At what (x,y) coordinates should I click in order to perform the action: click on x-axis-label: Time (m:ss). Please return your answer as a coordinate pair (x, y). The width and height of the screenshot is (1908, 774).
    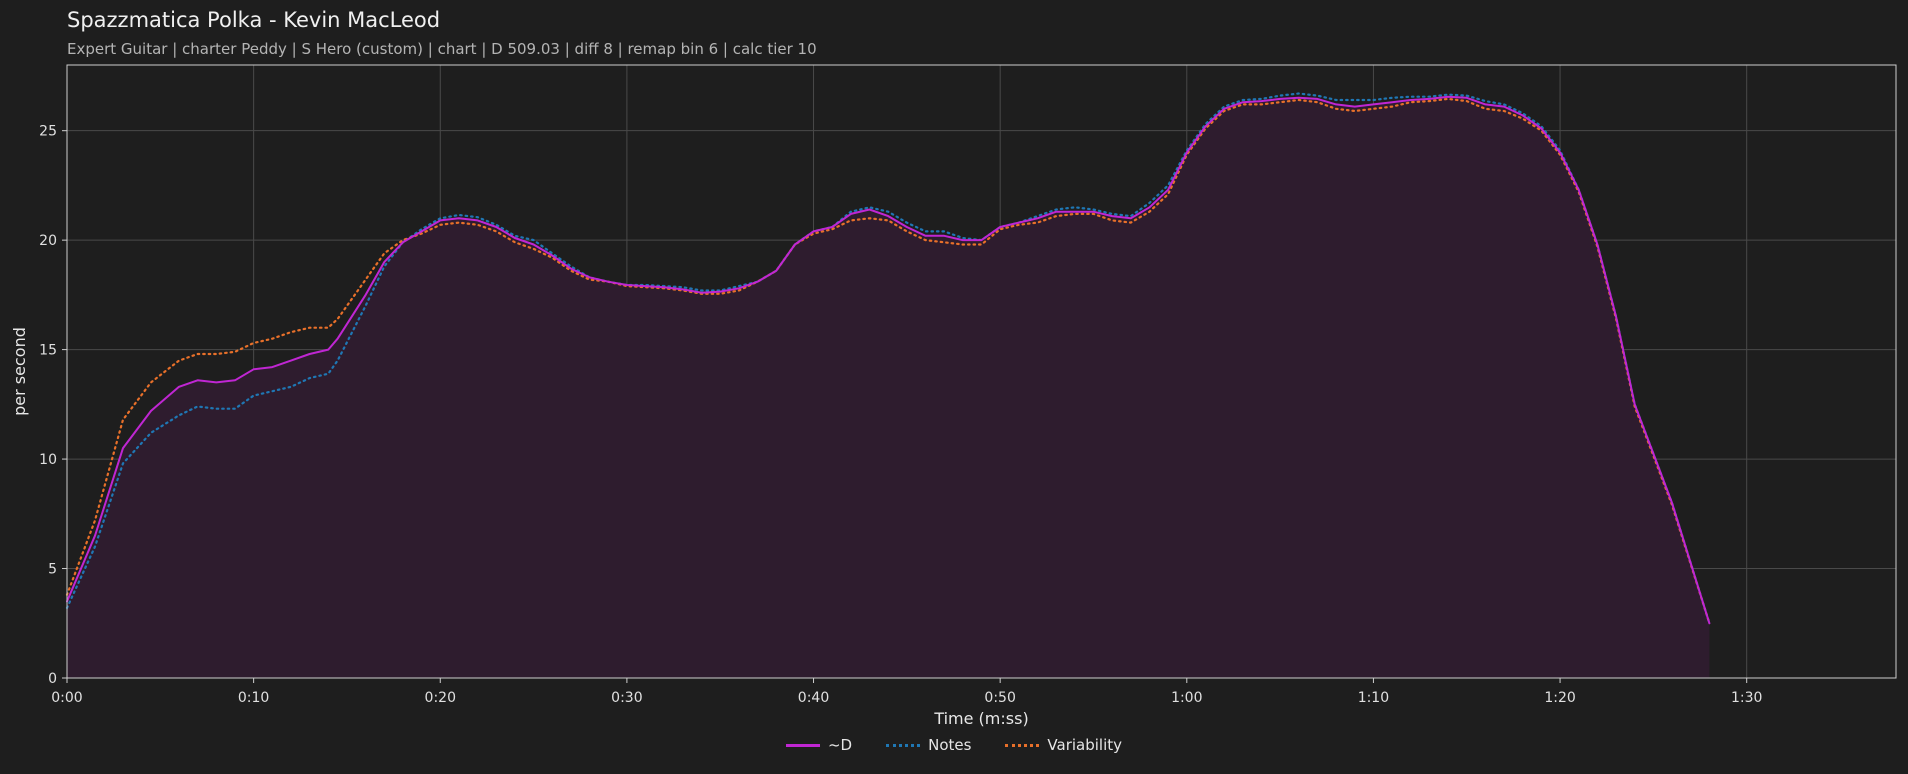
    Looking at the image, I should click on (980, 718).